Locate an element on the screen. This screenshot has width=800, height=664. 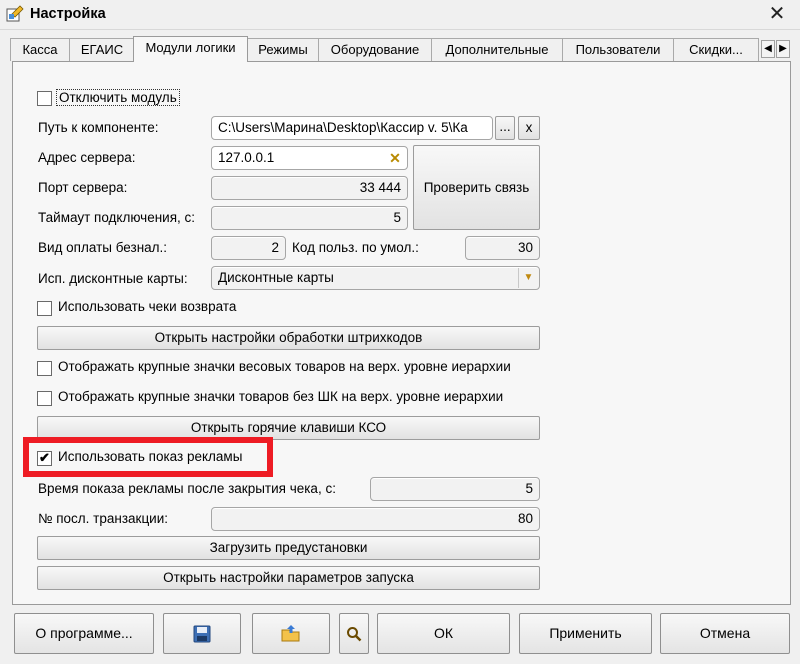
load-presets-button: Загрузить предустановки is located at coordinates (288, 548).